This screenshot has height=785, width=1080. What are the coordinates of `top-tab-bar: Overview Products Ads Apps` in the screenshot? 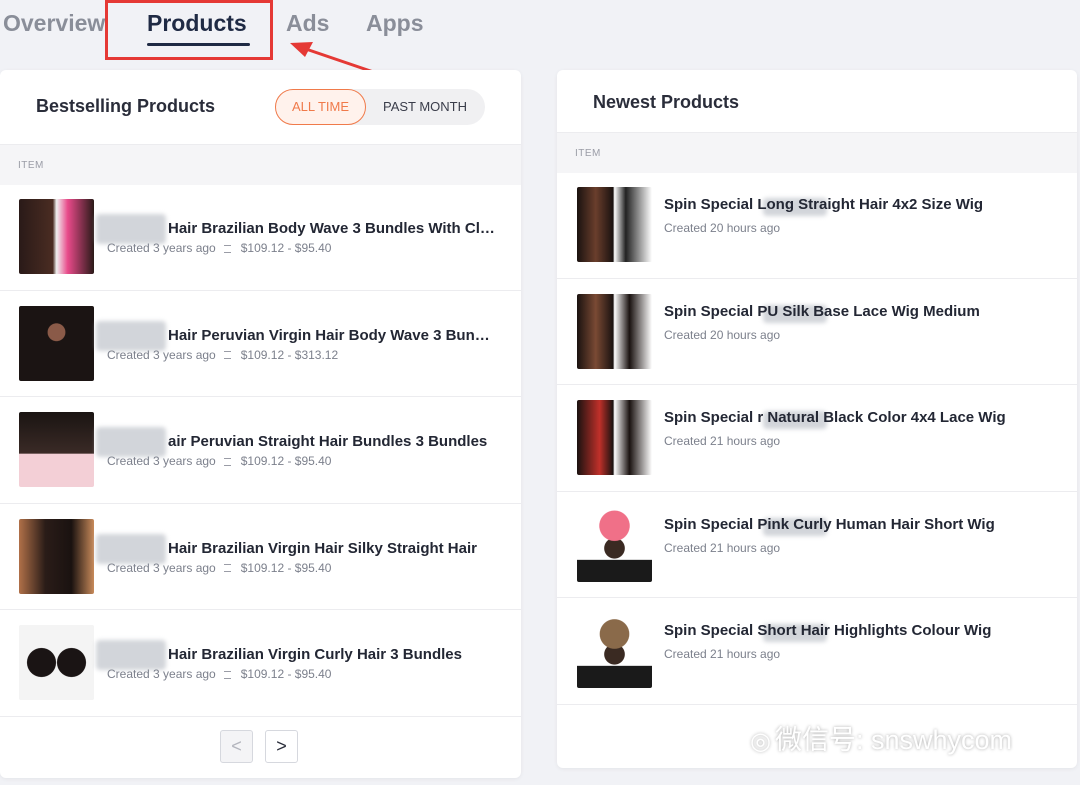 It's located at (540, 30).